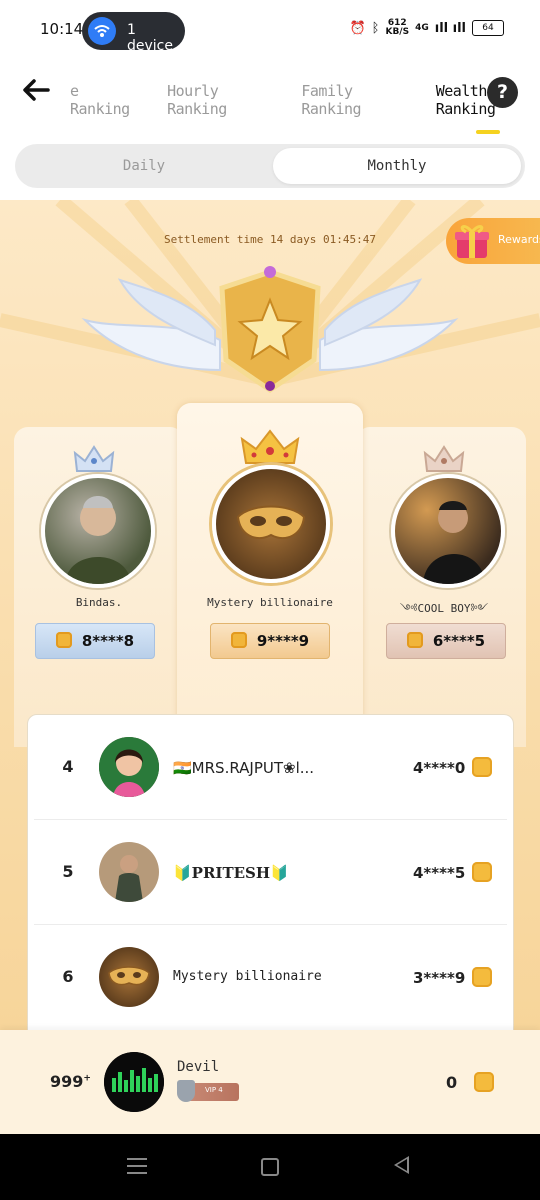 This screenshot has width=540, height=1200. I want to click on podium-score: 6****5, so click(446, 641).